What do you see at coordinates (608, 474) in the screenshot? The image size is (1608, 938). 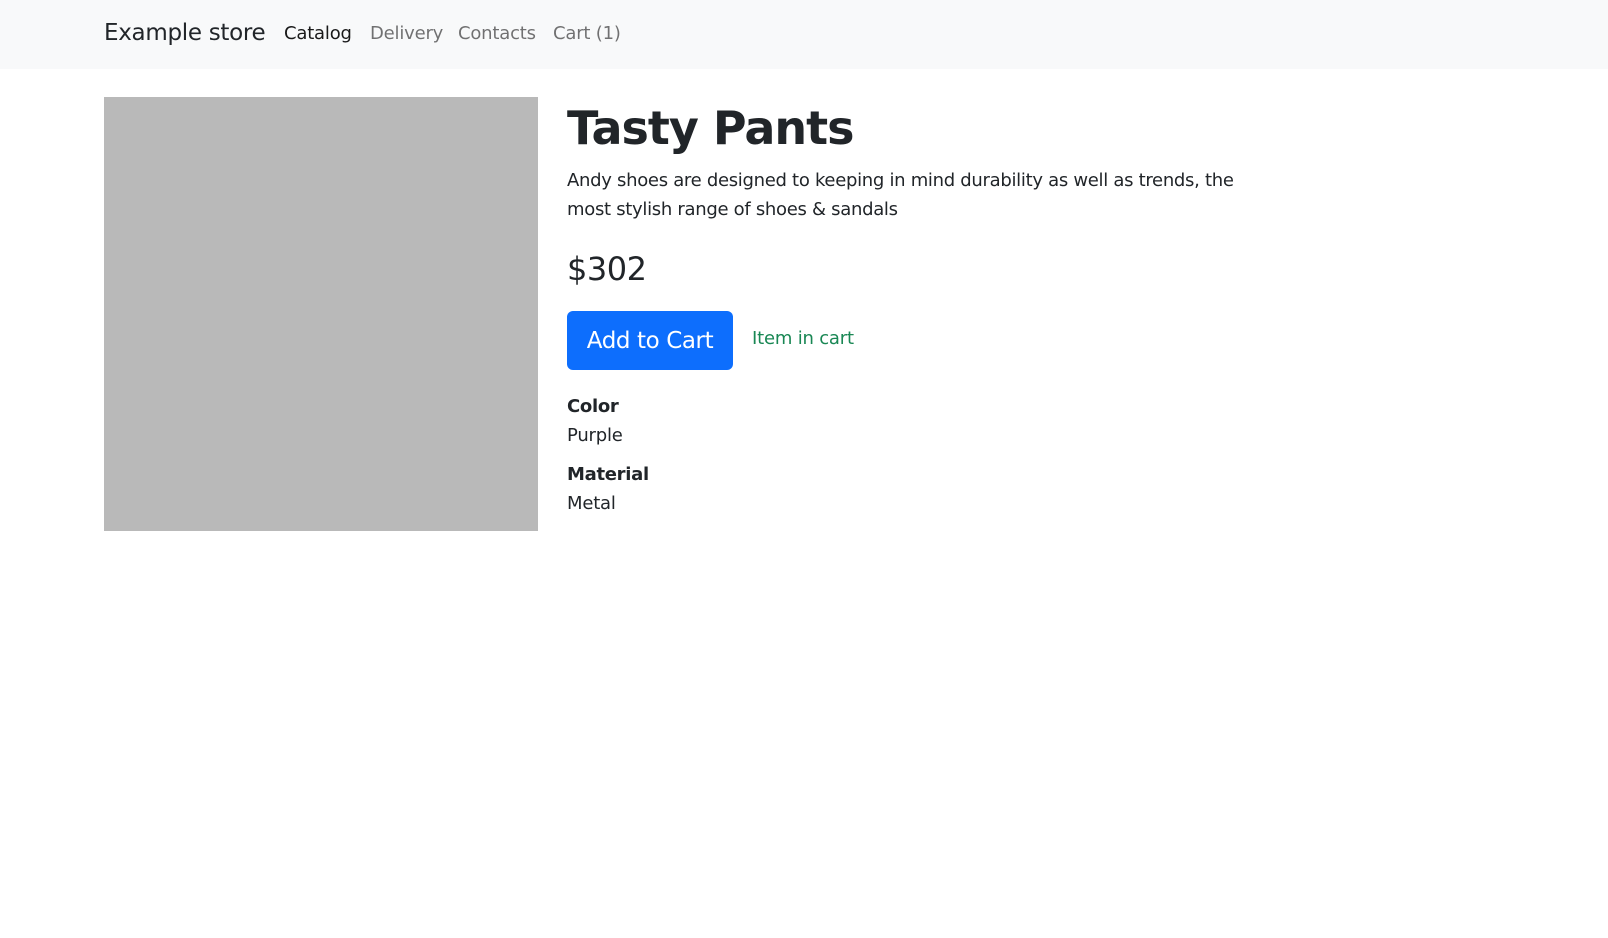 I see `spec-label-material: Material` at bounding box center [608, 474].